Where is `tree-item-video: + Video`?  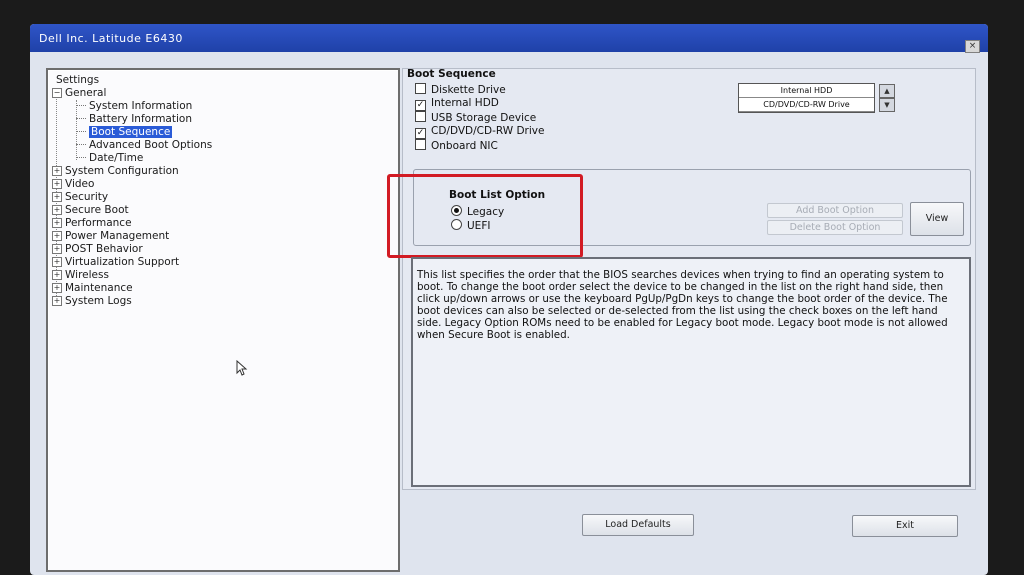
tree-item-video: + Video is located at coordinates (73, 184).